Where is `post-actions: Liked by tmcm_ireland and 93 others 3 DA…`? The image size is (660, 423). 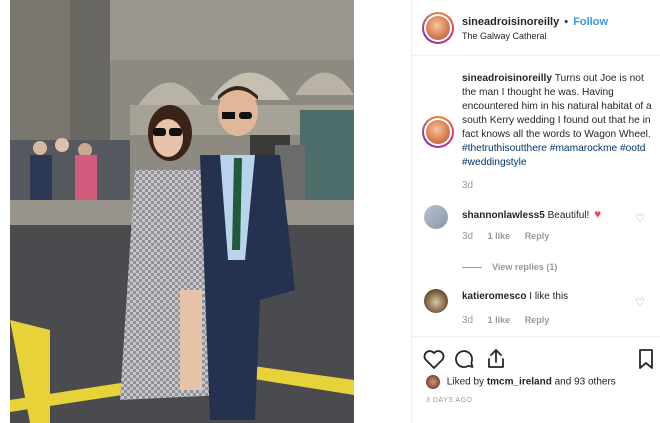 post-actions: Liked by tmcm_ireland and 93 others 3 DA… is located at coordinates (536, 379).